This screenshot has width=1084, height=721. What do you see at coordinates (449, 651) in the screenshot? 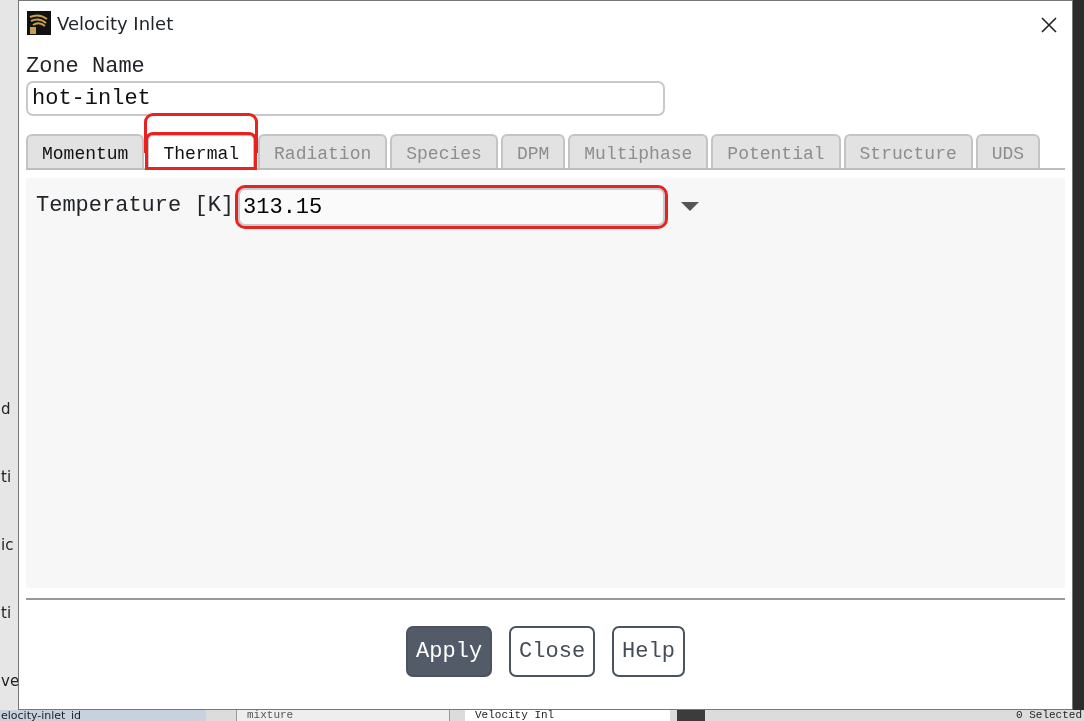
I see `dialog-button: Apply` at bounding box center [449, 651].